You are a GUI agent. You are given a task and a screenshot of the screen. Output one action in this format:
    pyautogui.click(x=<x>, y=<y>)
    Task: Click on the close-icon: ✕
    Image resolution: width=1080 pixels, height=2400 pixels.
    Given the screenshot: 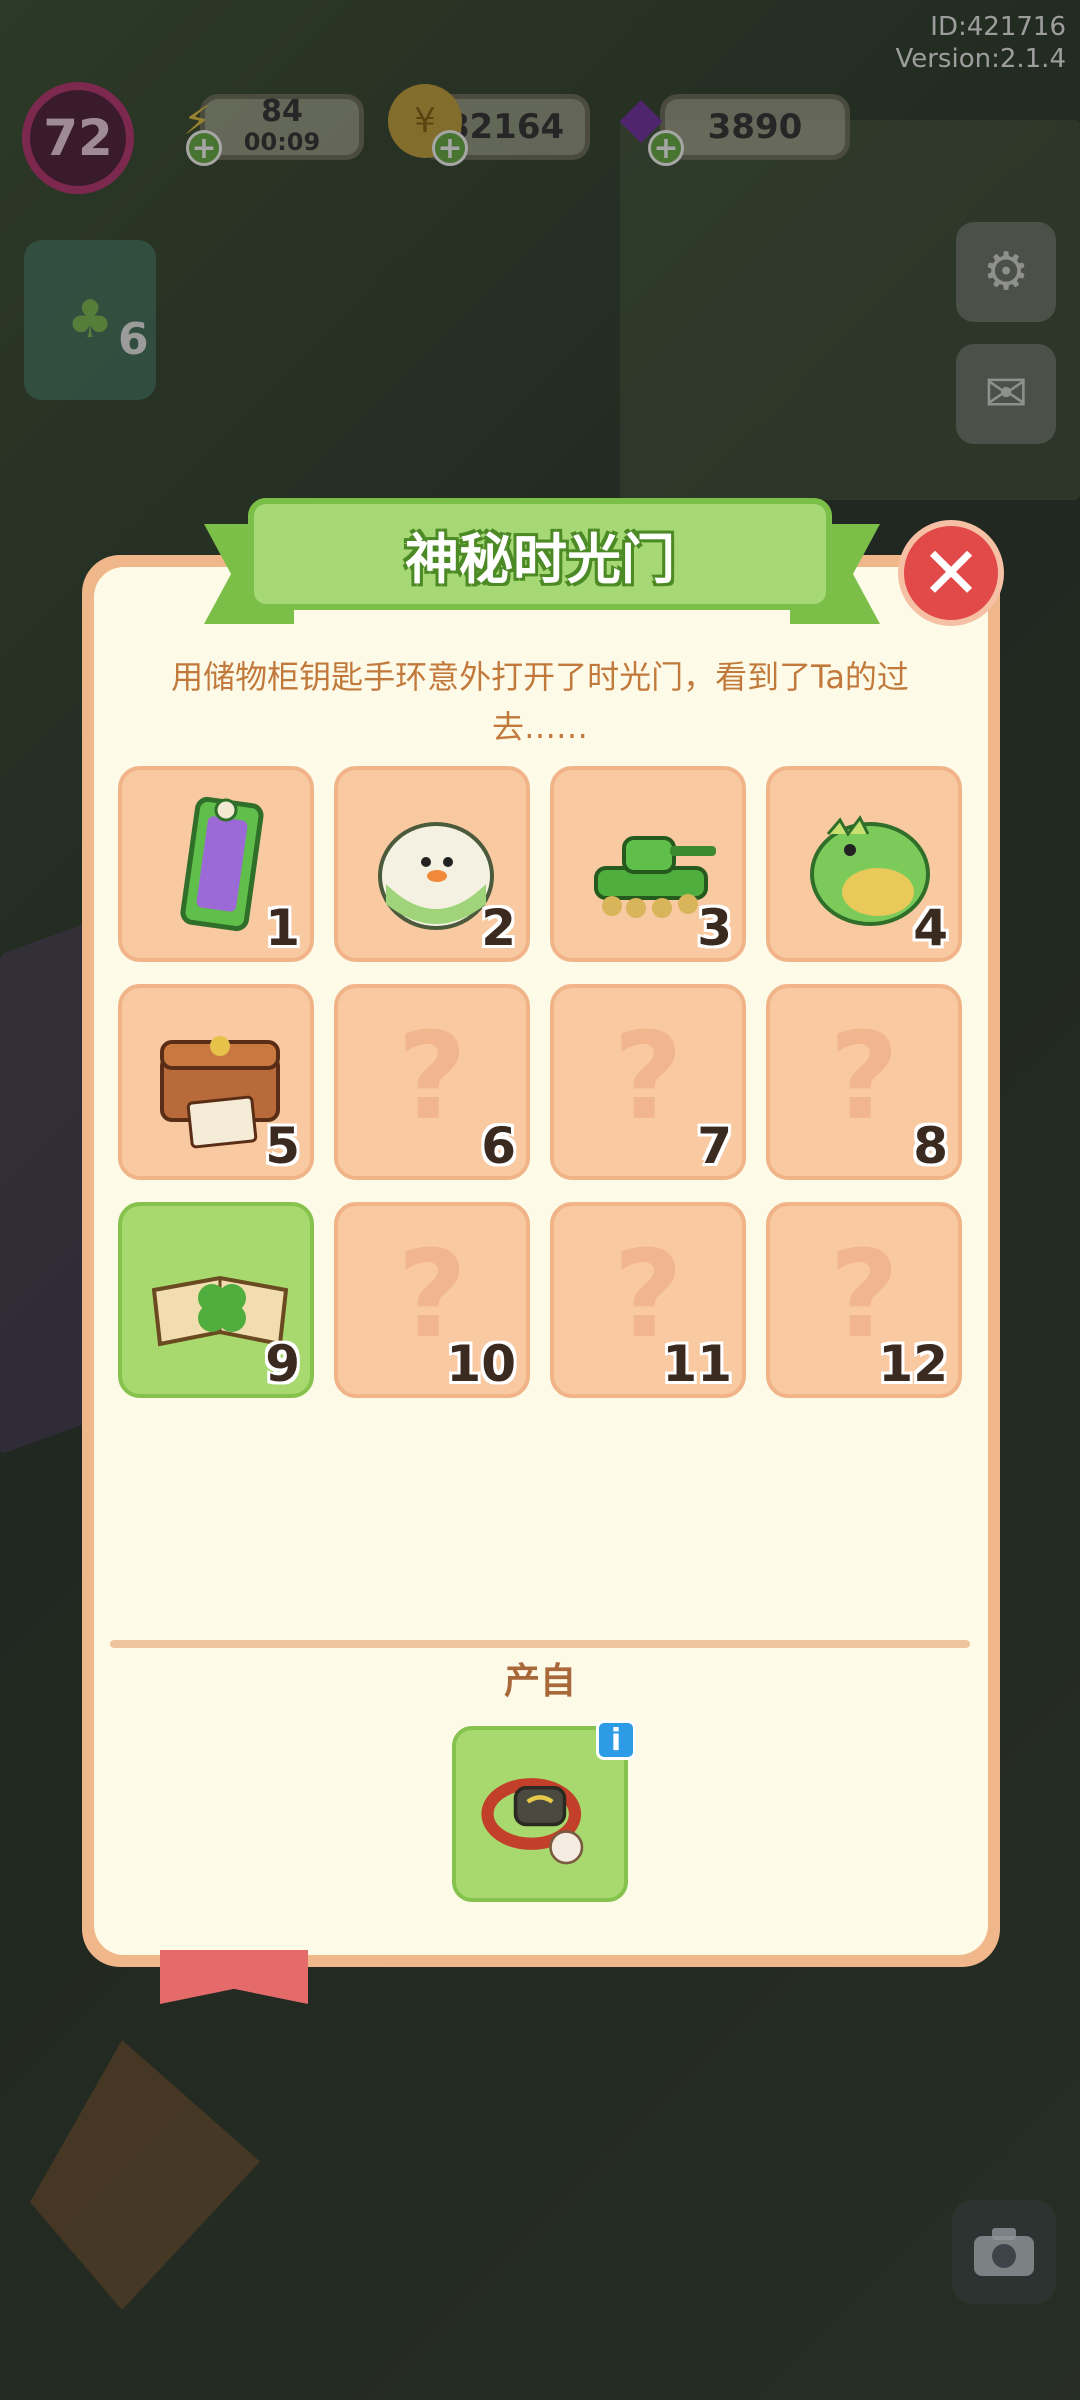 What is the action you would take?
    pyautogui.click(x=951, y=573)
    